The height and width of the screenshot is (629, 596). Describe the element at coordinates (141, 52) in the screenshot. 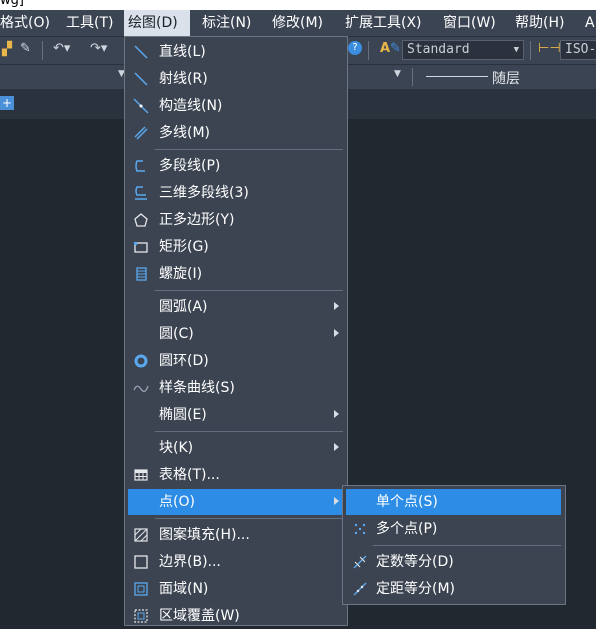

I see `line-icon` at that location.